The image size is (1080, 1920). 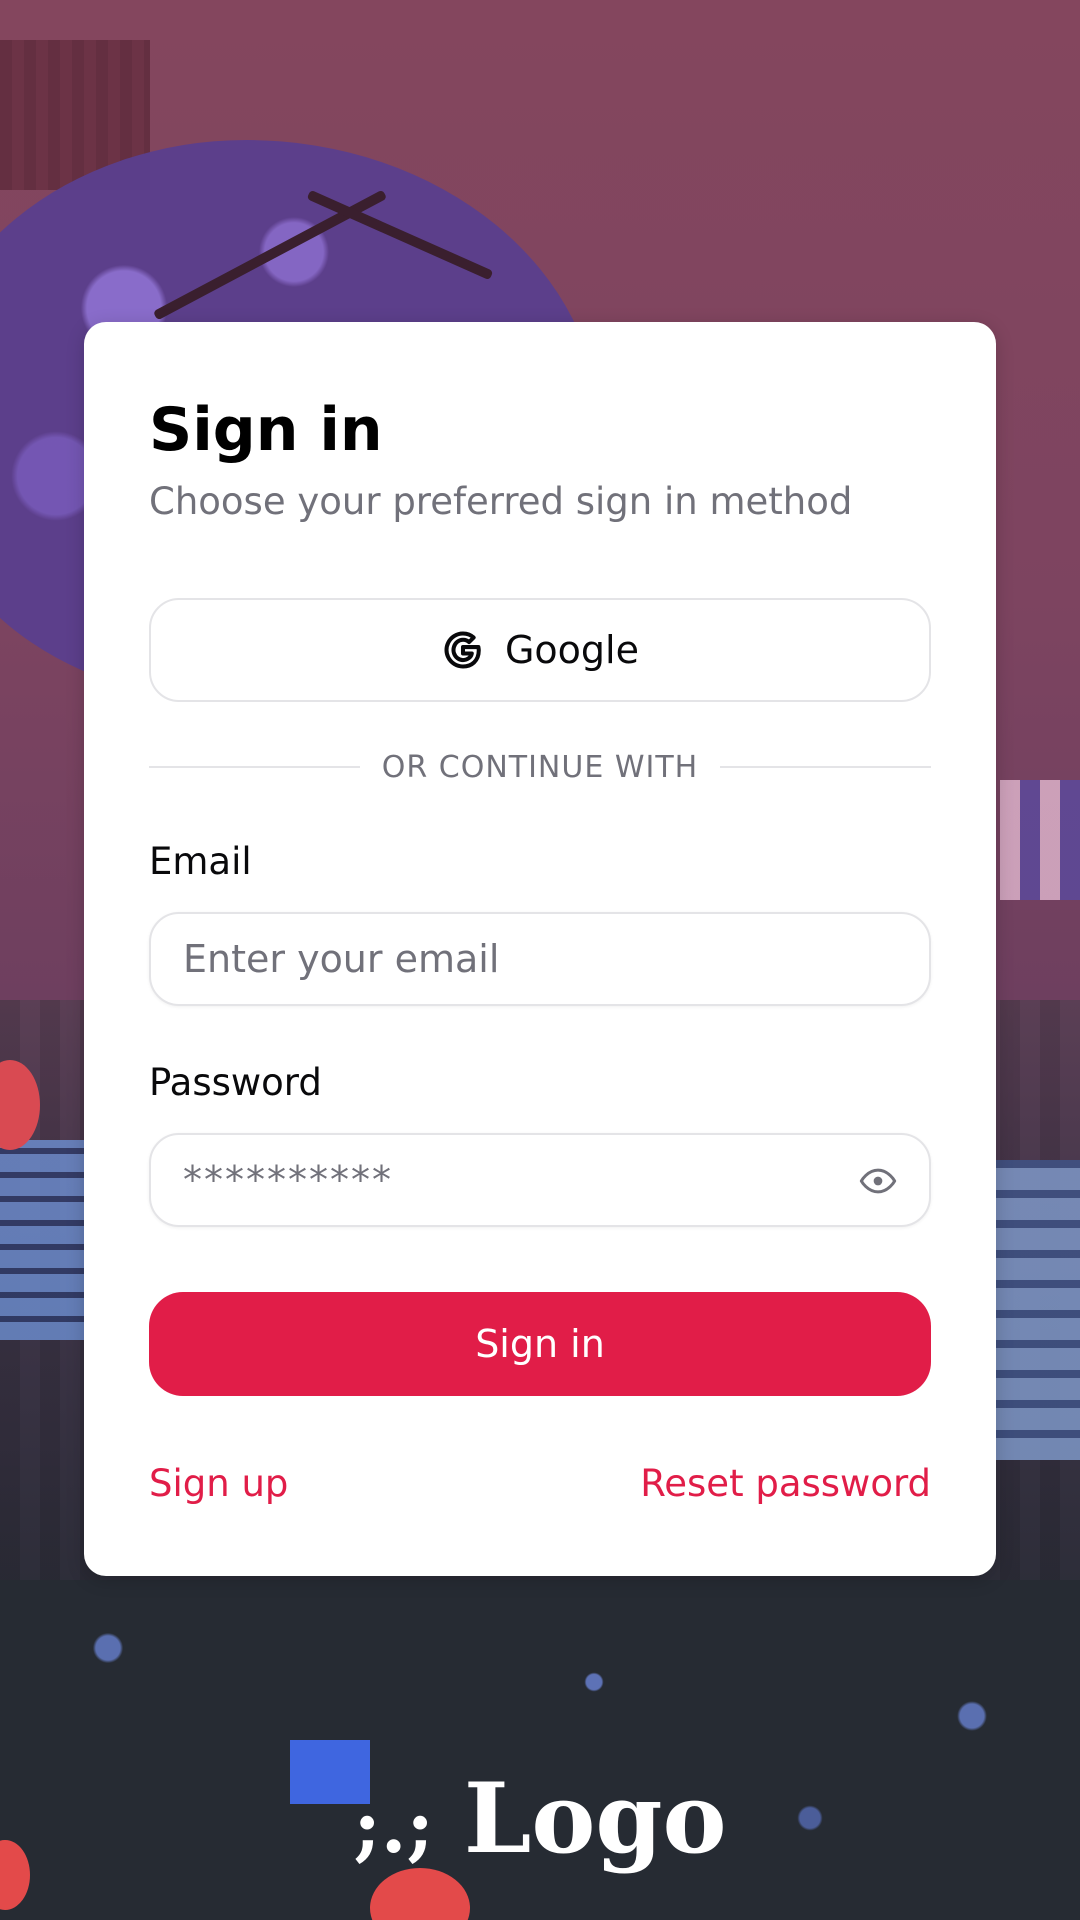 I want to click on page-title: Sign in, so click(x=266, y=430).